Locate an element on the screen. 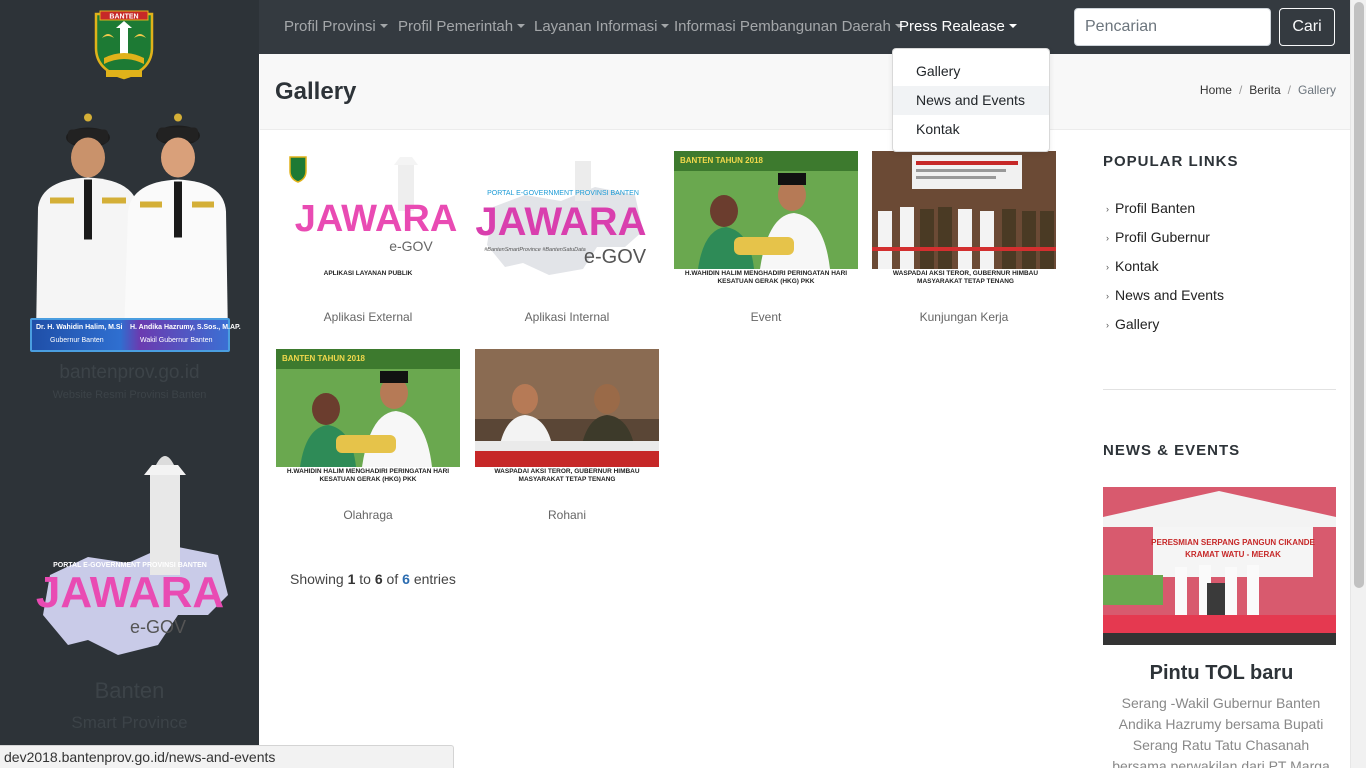 The height and width of the screenshot is (768, 1366). nav-profil-provinsi: Profil Provinsi is located at coordinates (336, 26).